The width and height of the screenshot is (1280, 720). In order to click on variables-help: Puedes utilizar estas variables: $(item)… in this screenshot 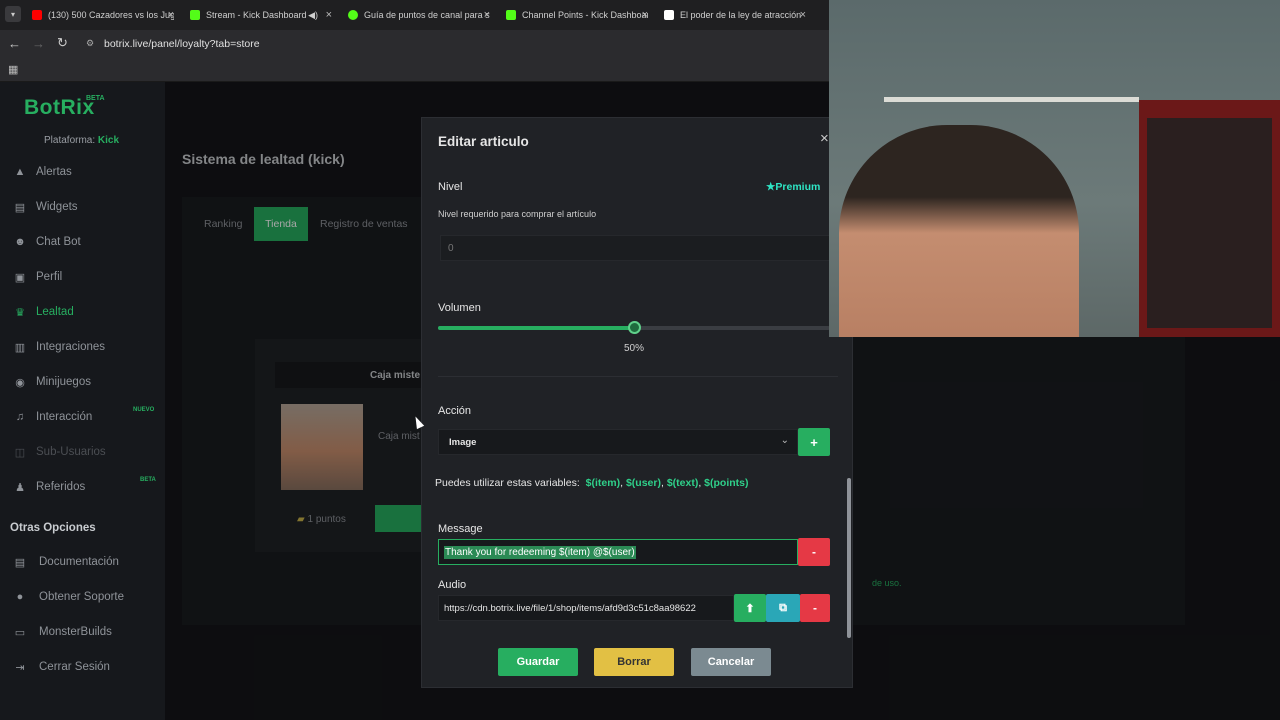, I will do `click(592, 483)`.